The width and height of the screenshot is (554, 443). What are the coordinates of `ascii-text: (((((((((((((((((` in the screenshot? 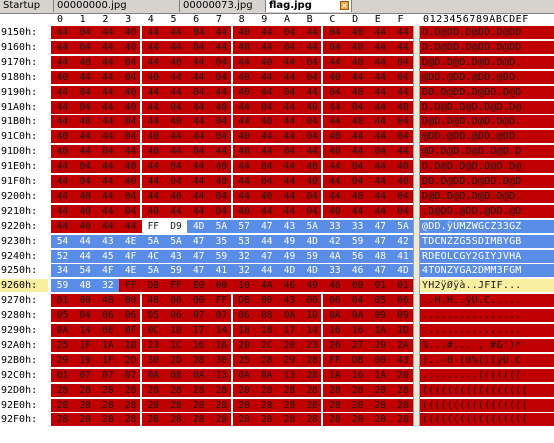 It's located at (486, 405).